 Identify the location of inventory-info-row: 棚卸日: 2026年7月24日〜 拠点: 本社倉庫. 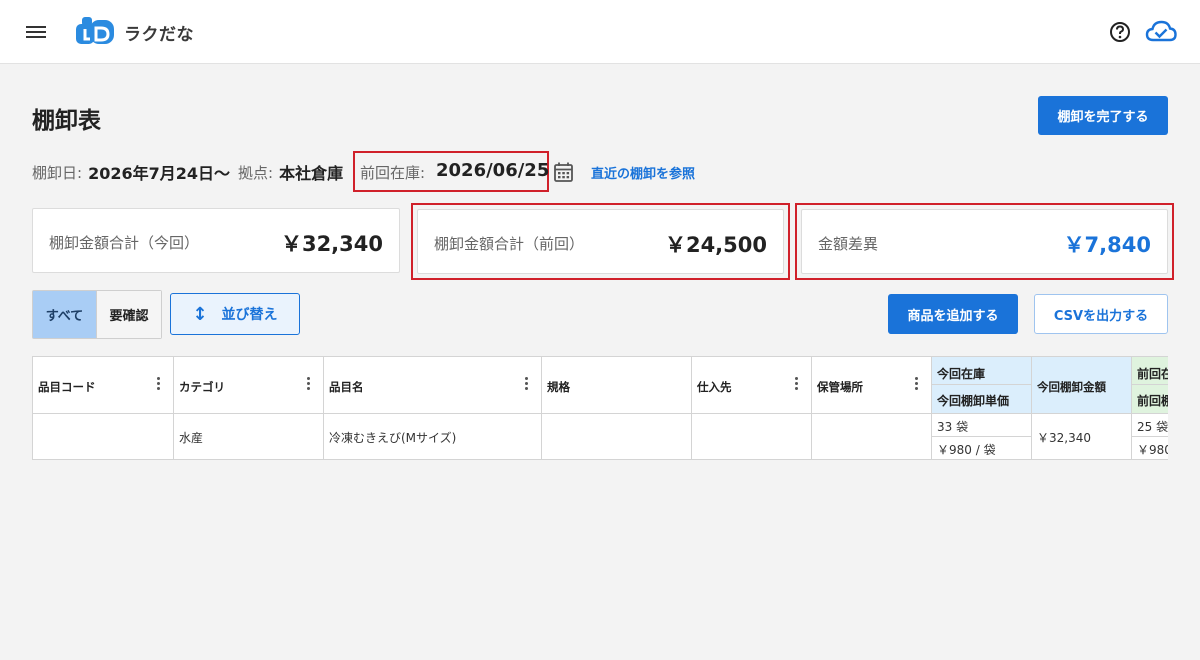
(191, 172).